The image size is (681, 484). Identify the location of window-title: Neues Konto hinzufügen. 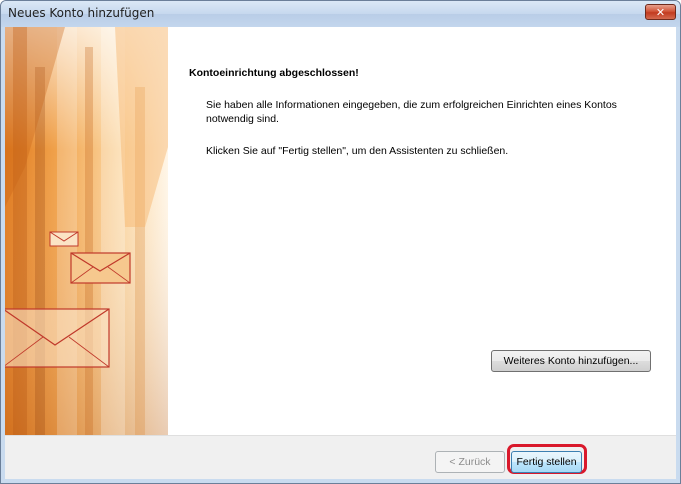
(81, 13).